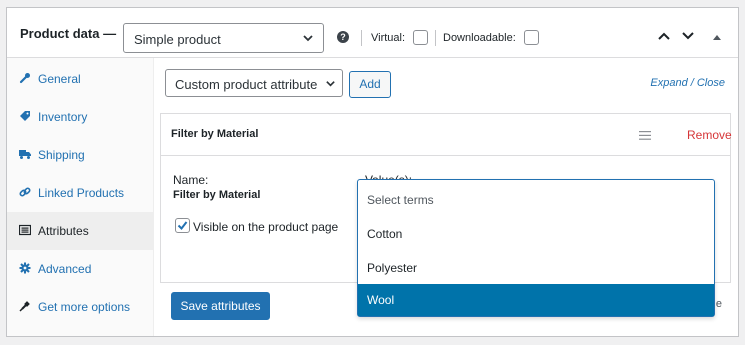 The width and height of the screenshot is (745, 345). Describe the element at coordinates (388, 38) in the screenshot. I see `virtual-label: Virtual:` at that location.